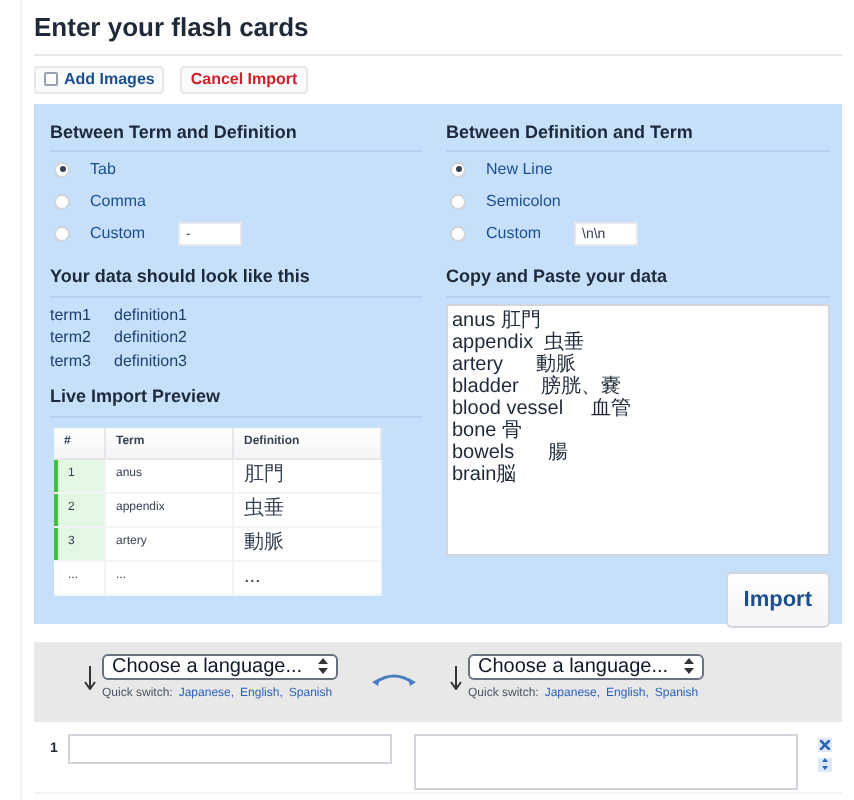 Image resolution: width=854 pixels, height=800 pixels. Describe the element at coordinates (119, 201) in the screenshot. I see `option-label: Comma` at that location.